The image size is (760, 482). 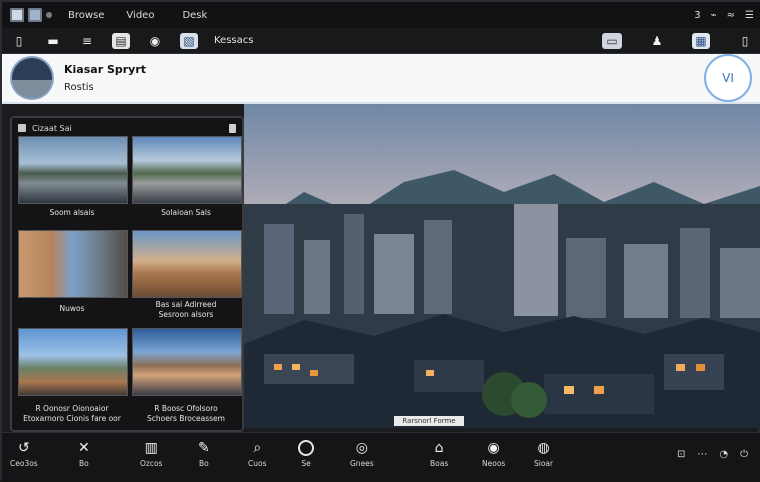 I want to click on folder-icon, so click(x=22, y=128).